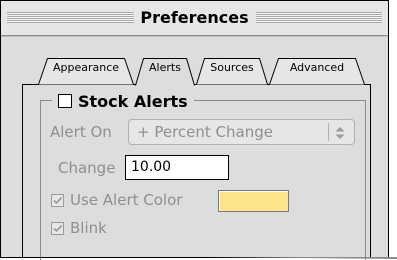  I want to click on use-alert-color-label: Use Alert Color, so click(126, 200).